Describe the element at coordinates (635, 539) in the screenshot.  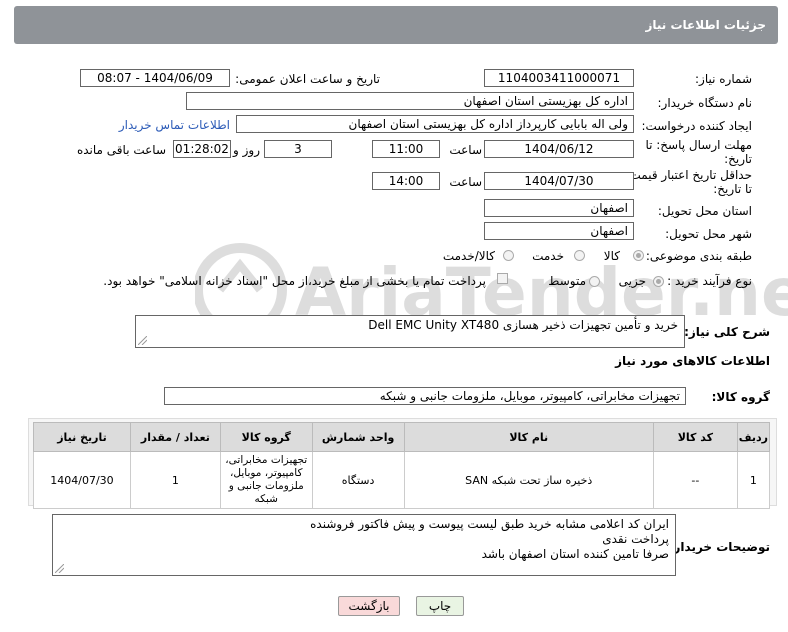
I see `buyer-notes-line: پرداخت نقدی` at that location.